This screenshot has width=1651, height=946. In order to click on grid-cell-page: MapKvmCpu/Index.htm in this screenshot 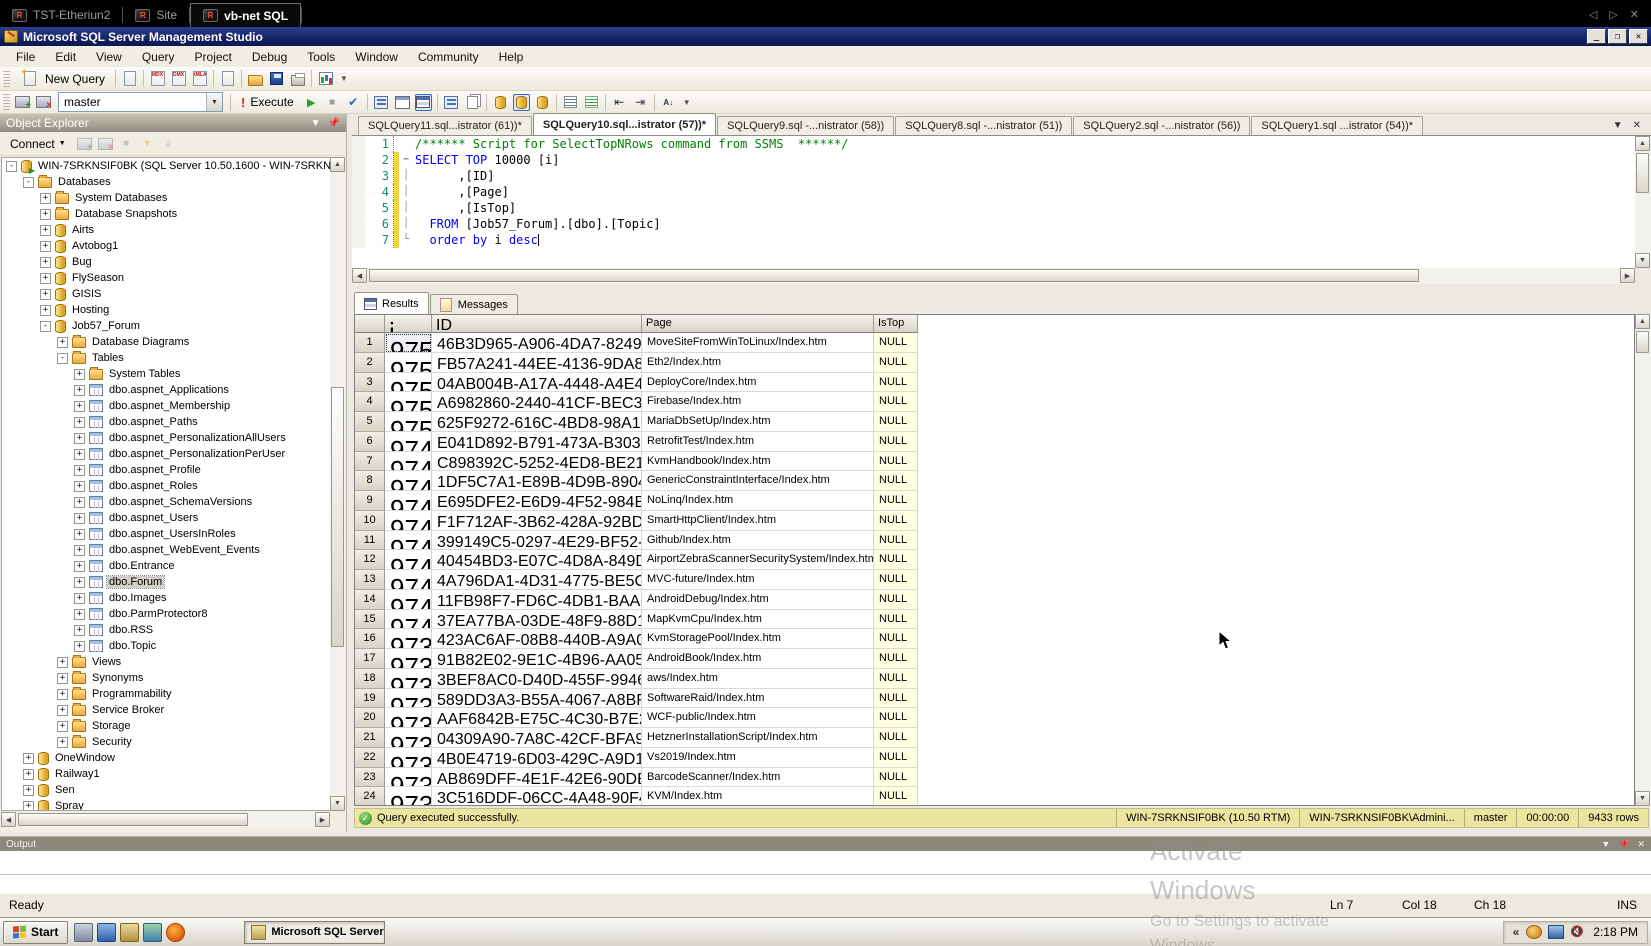, I will do `click(758, 619)`.